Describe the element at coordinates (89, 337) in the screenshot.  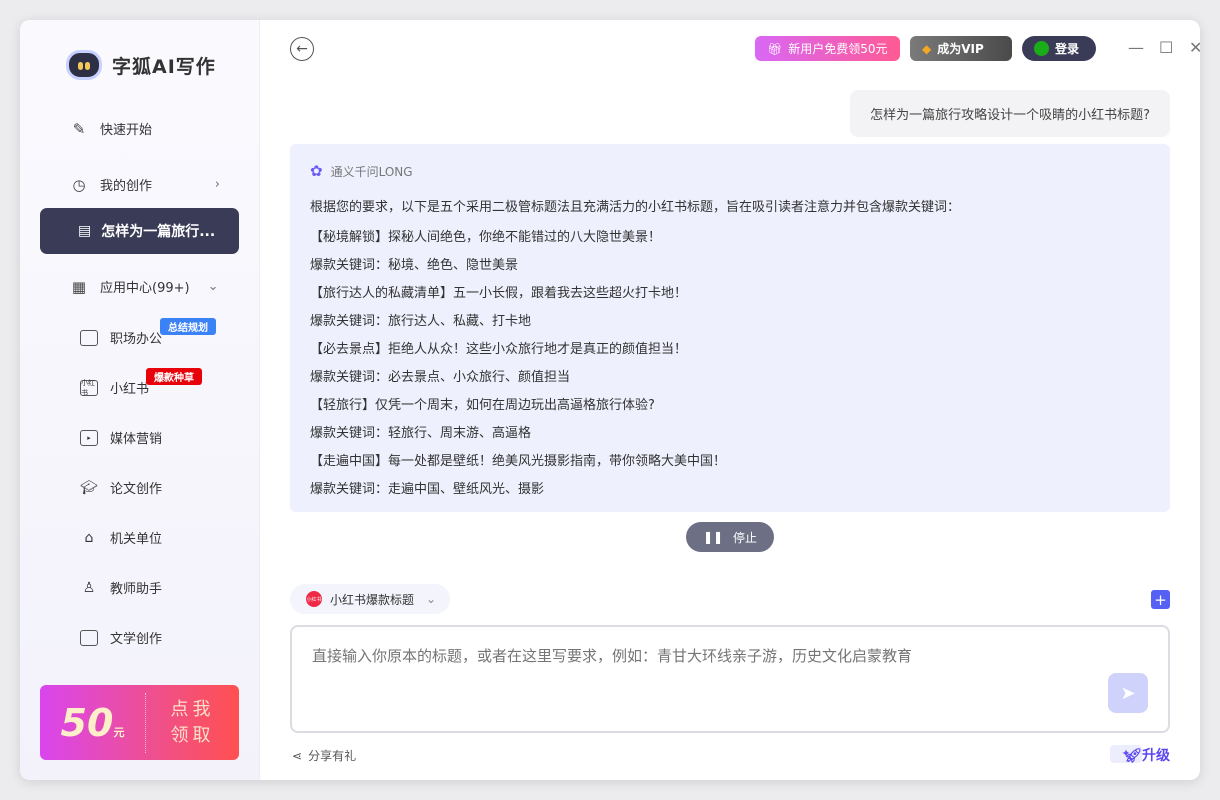
I see `briefcase-icon` at that location.